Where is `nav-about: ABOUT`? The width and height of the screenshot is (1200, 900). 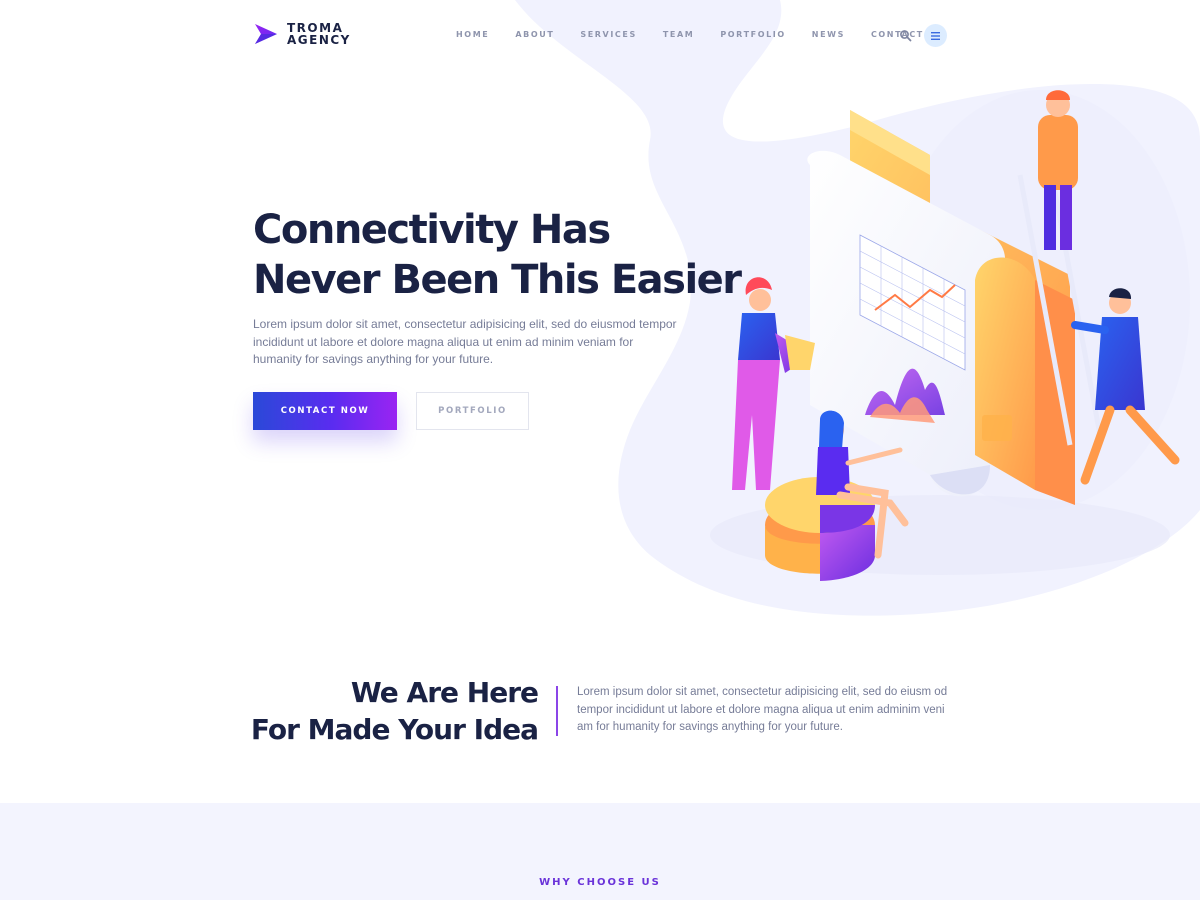 nav-about: ABOUT is located at coordinates (534, 34).